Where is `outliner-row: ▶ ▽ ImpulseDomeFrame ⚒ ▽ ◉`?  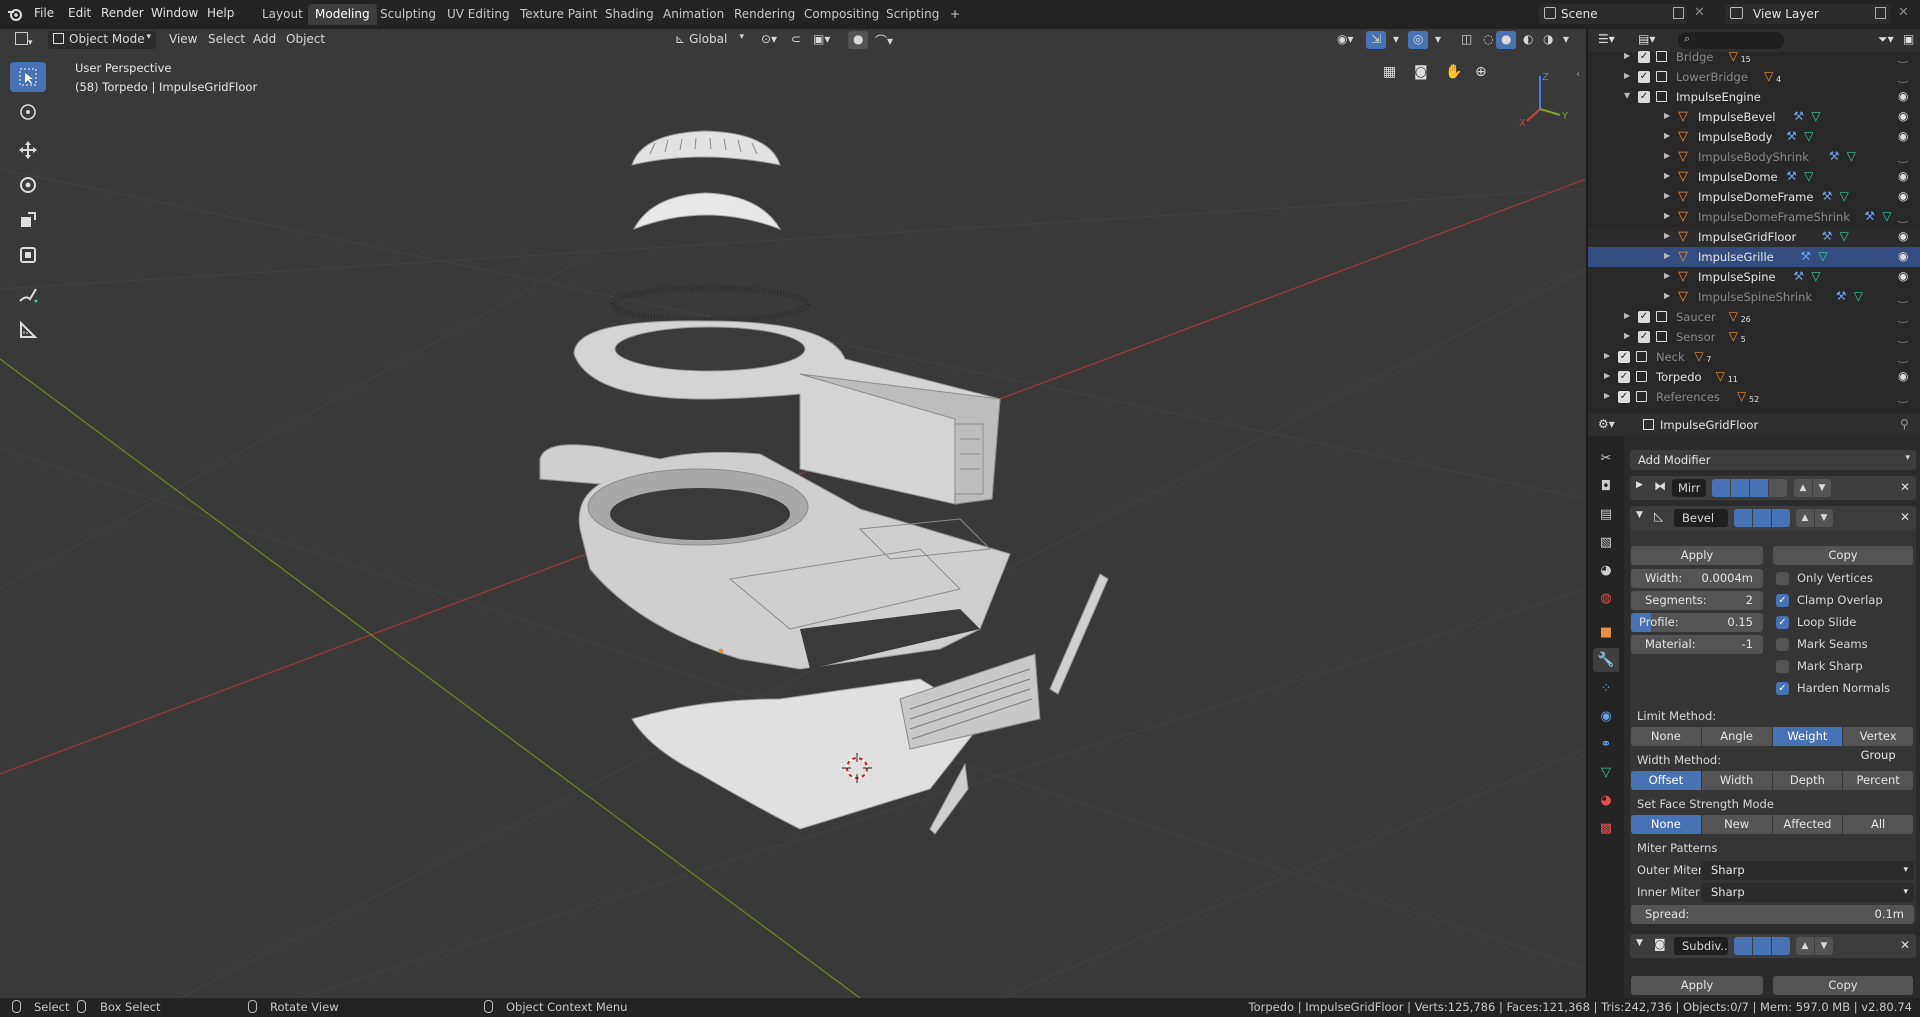 outliner-row: ▶ ▽ ImpulseDomeFrame ⚒ ▽ ◉ is located at coordinates (1754, 197).